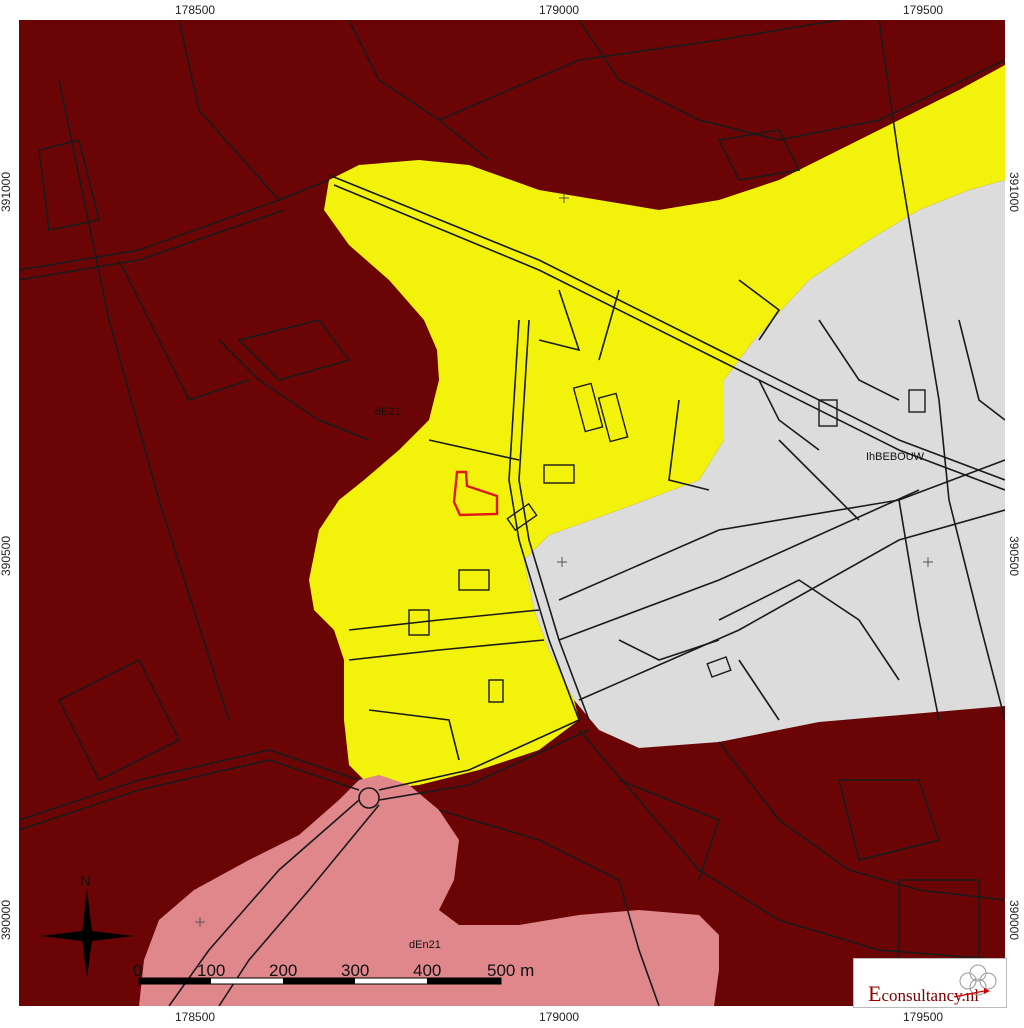 The image size is (1024, 1028). I want to click on scale-label-200: 200, so click(283, 970).